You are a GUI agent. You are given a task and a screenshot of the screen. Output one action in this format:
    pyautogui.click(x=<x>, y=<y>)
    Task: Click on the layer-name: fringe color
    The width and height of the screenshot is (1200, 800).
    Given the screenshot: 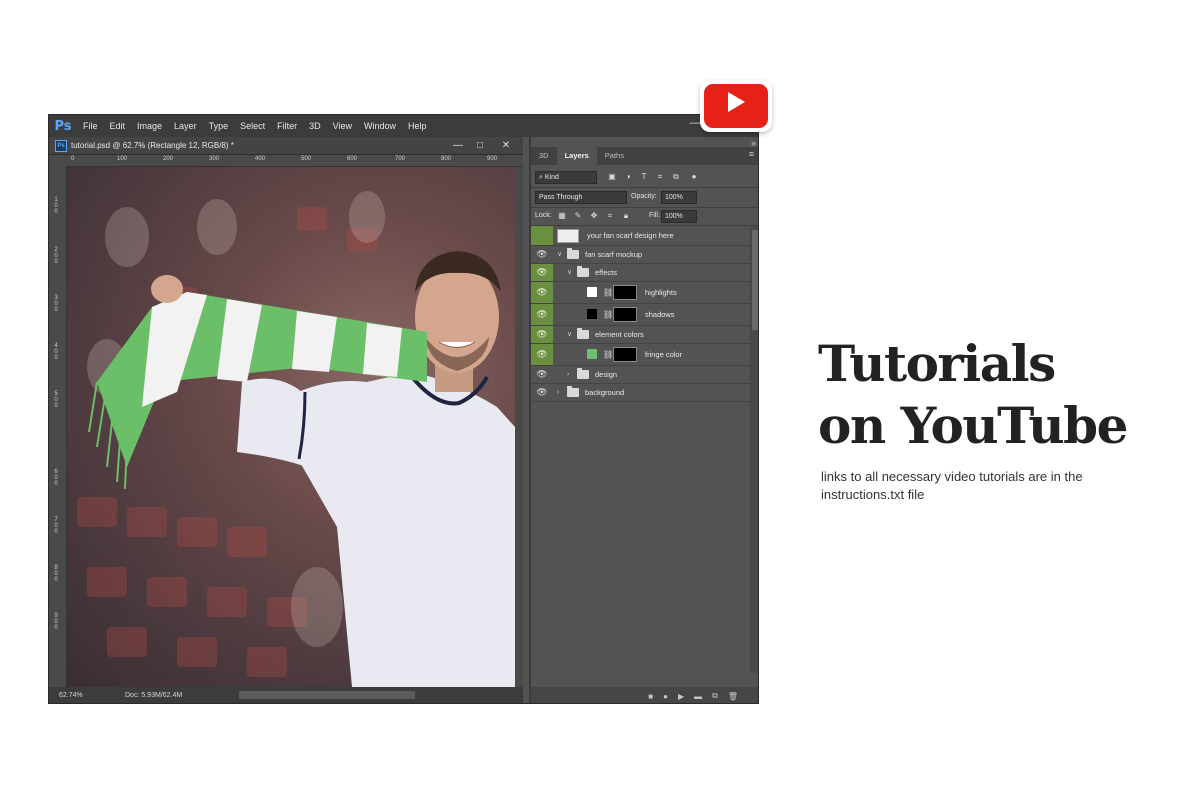 What is the action you would take?
    pyautogui.click(x=663, y=354)
    